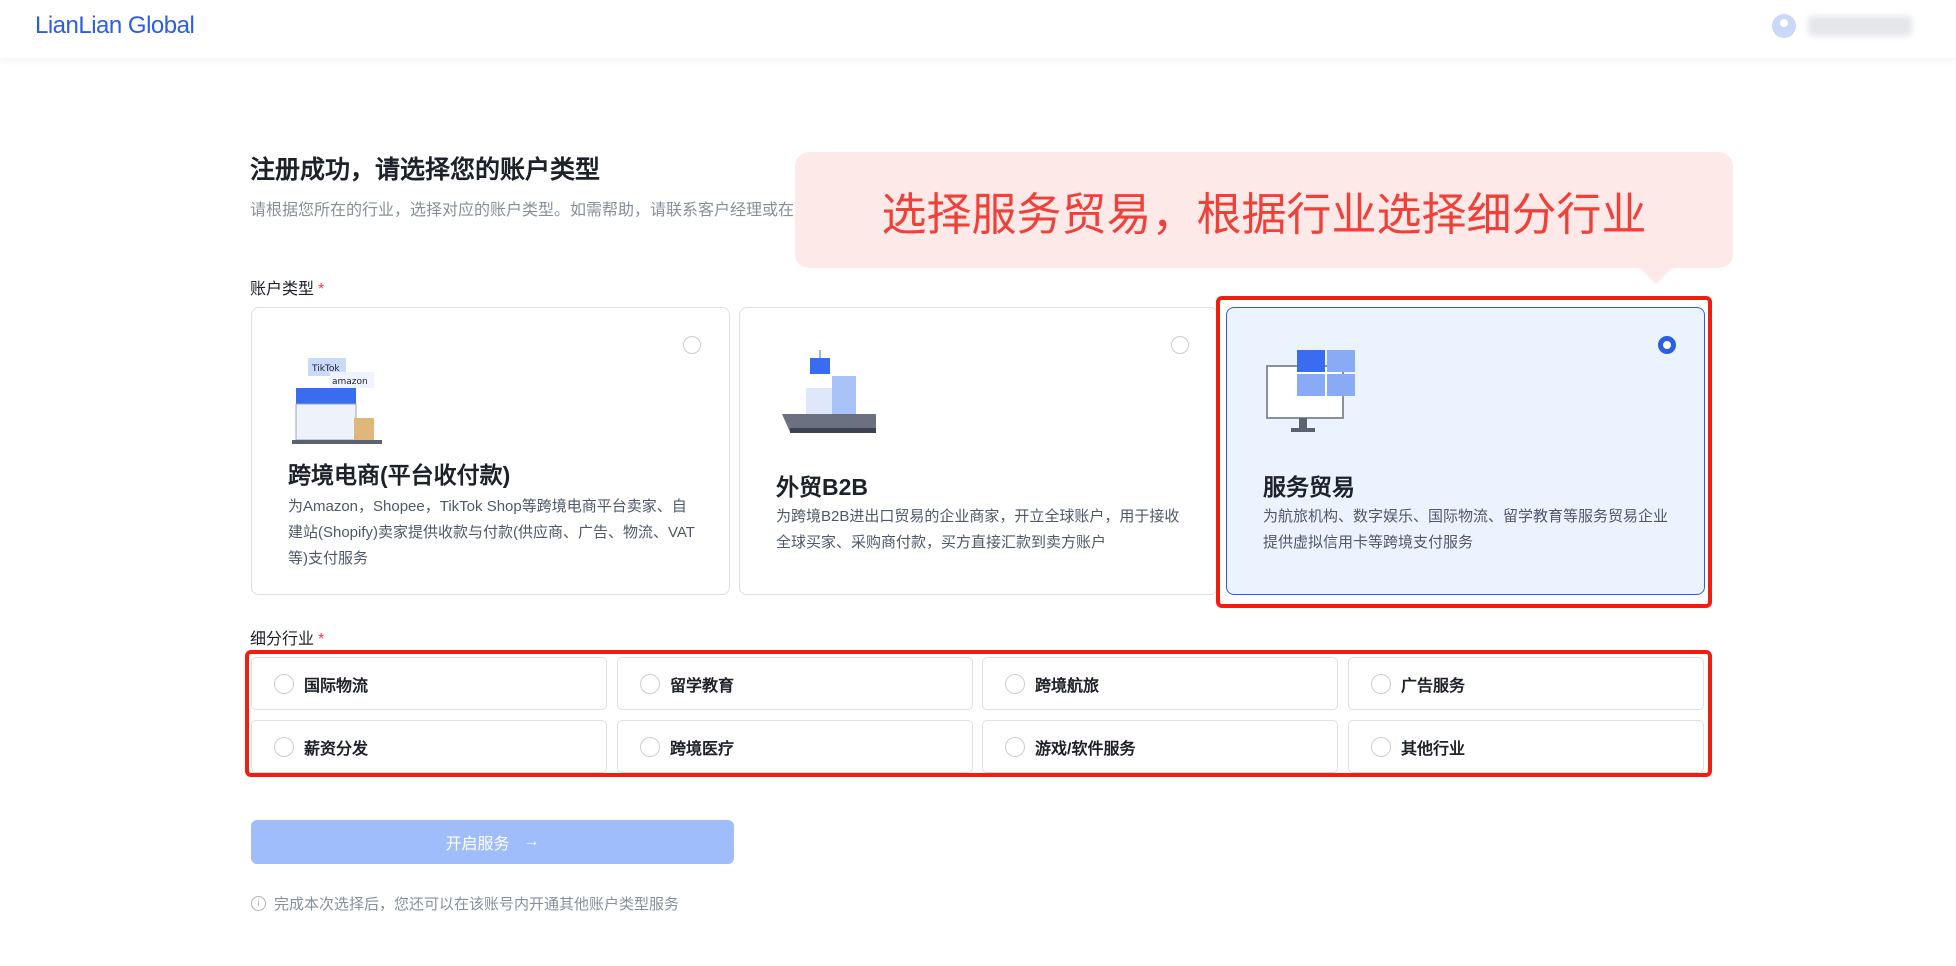 Image resolution: width=1956 pixels, height=966 pixels. What do you see at coordinates (337, 401) in the screenshot?
I see `storefront-illustration-icon: TikTok amazon` at bounding box center [337, 401].